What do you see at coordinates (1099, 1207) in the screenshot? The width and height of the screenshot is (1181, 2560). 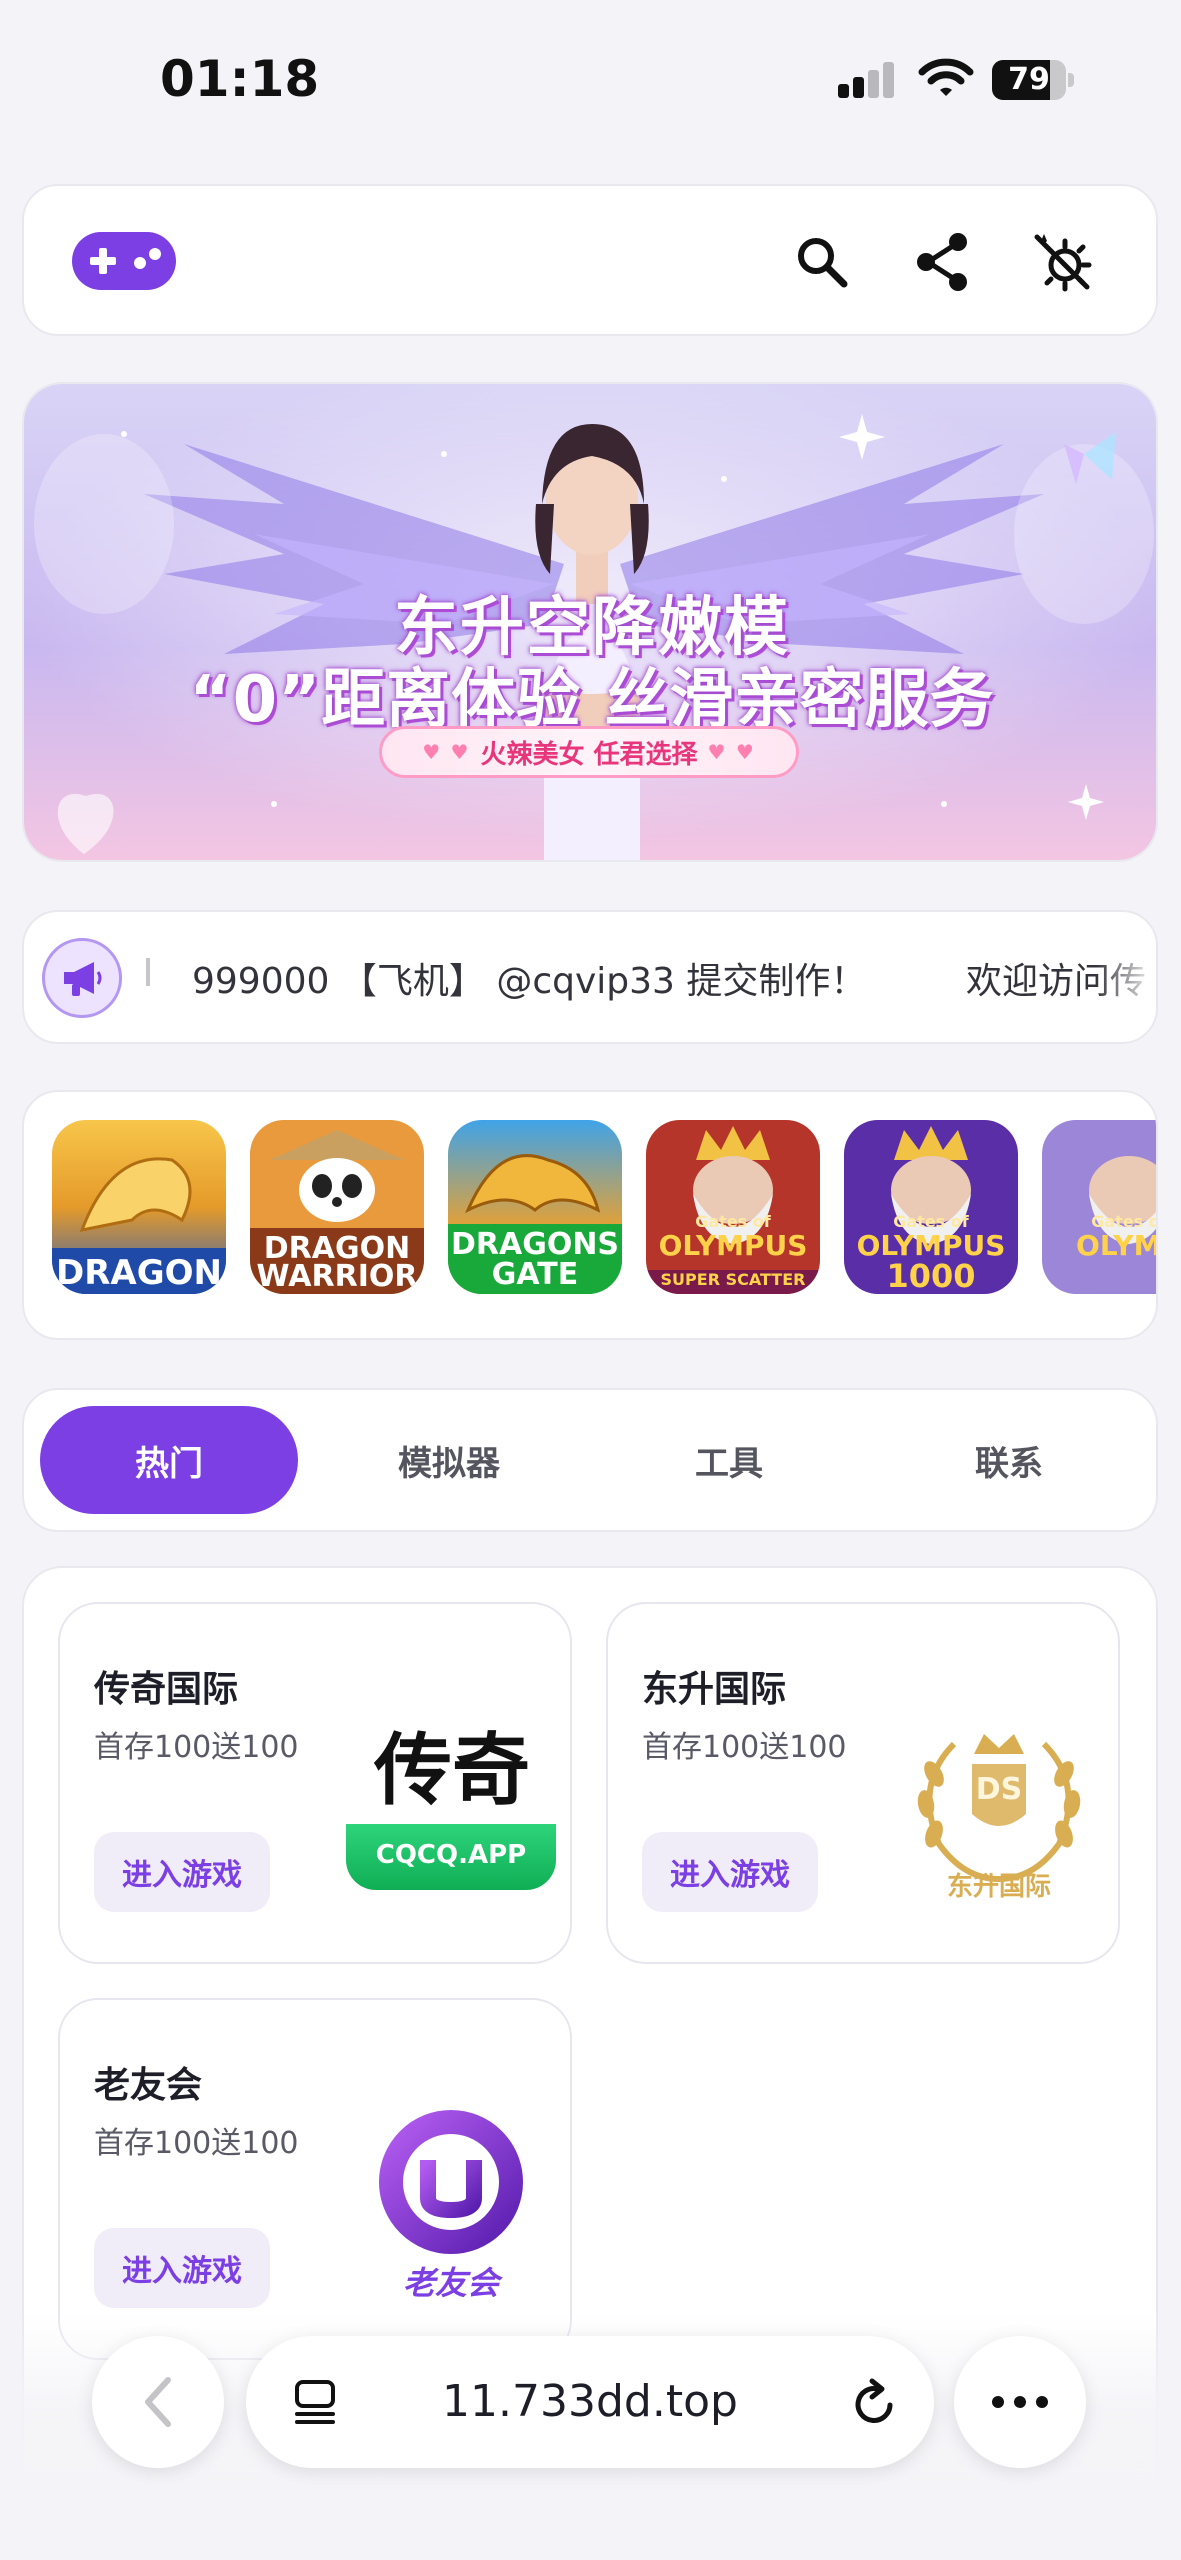 I see `game-icon-gates-of-olympus: Gates of OLYMP` at bounding box center [1099, 1207].